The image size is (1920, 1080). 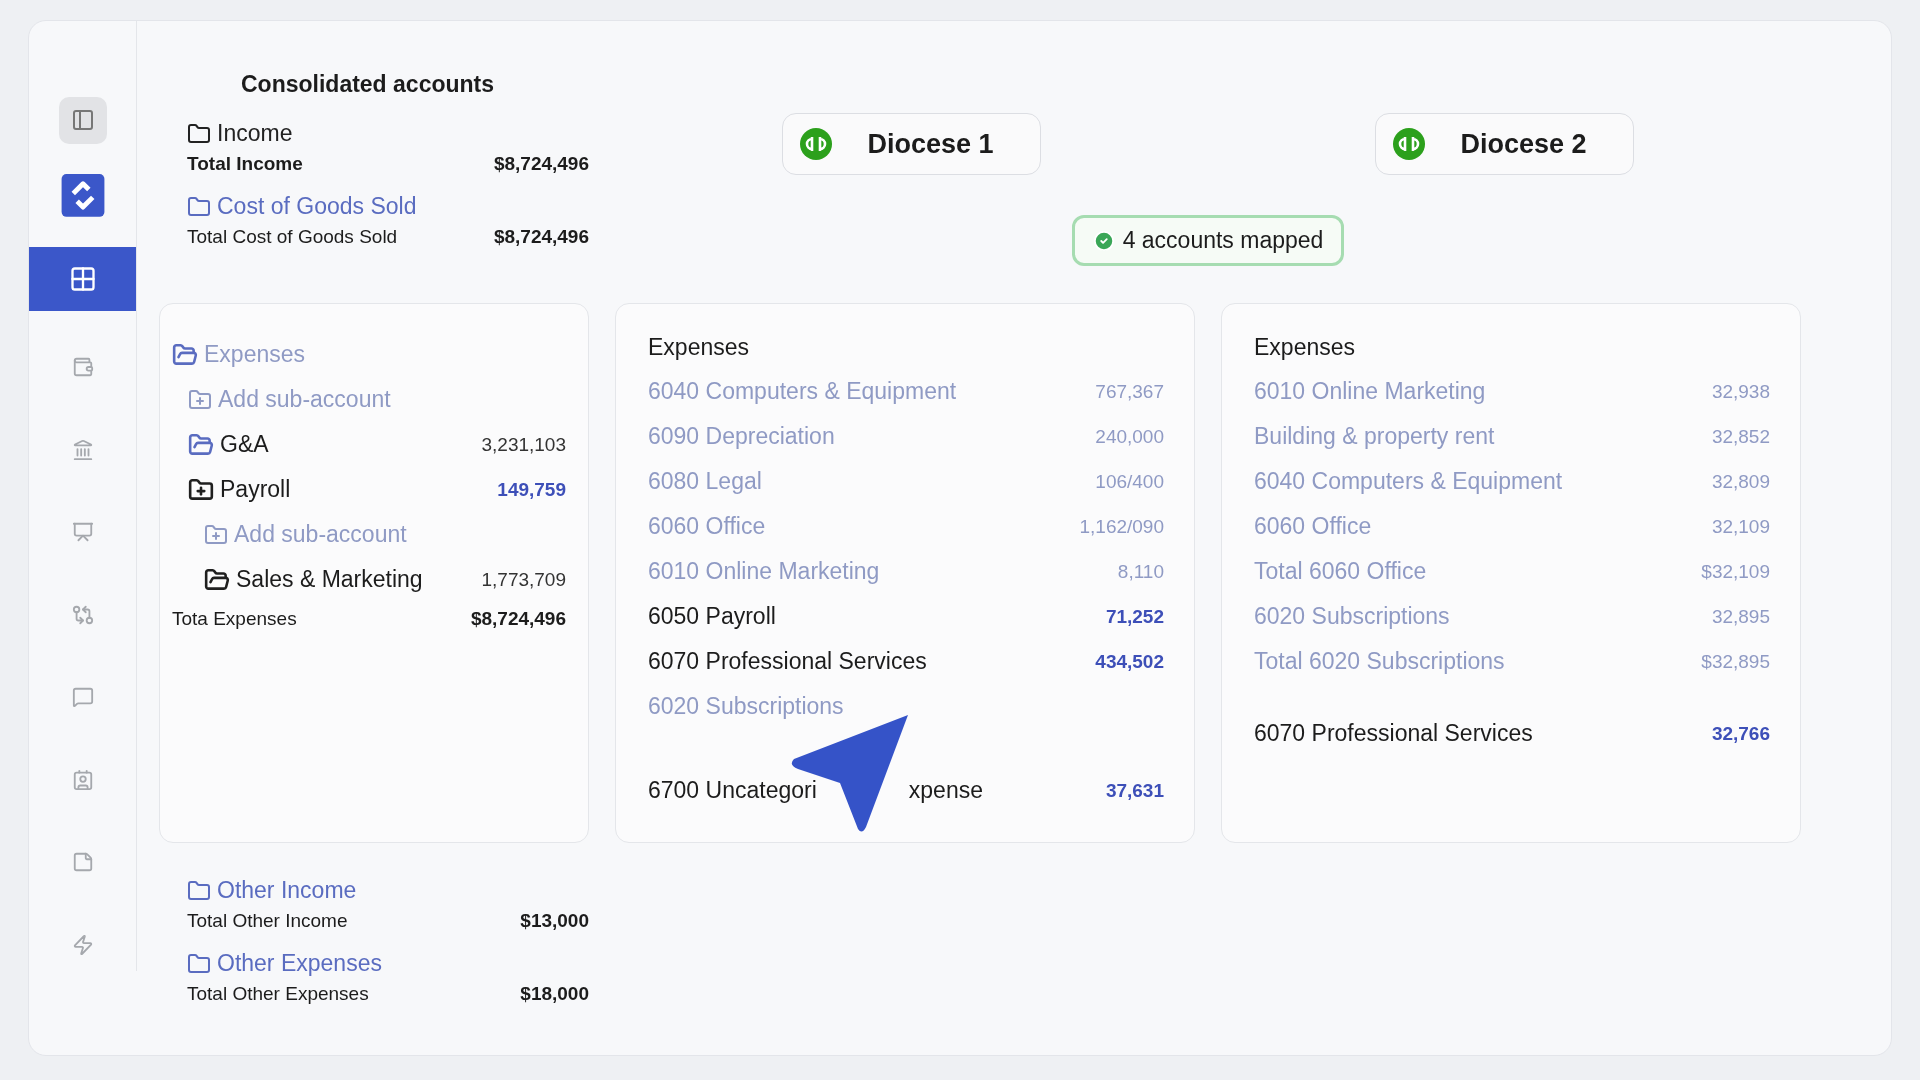 What do you see at coordinates (388, 890) in the screenshot?
I see `account-group-link: Other Income` at bounding box center [388, 890].